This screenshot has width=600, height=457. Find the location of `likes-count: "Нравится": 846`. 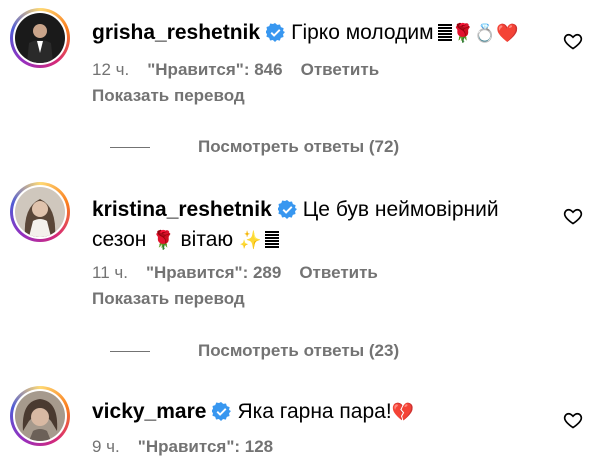

likes-count: "Нравится": 846 is located at coordinates (214, 70).